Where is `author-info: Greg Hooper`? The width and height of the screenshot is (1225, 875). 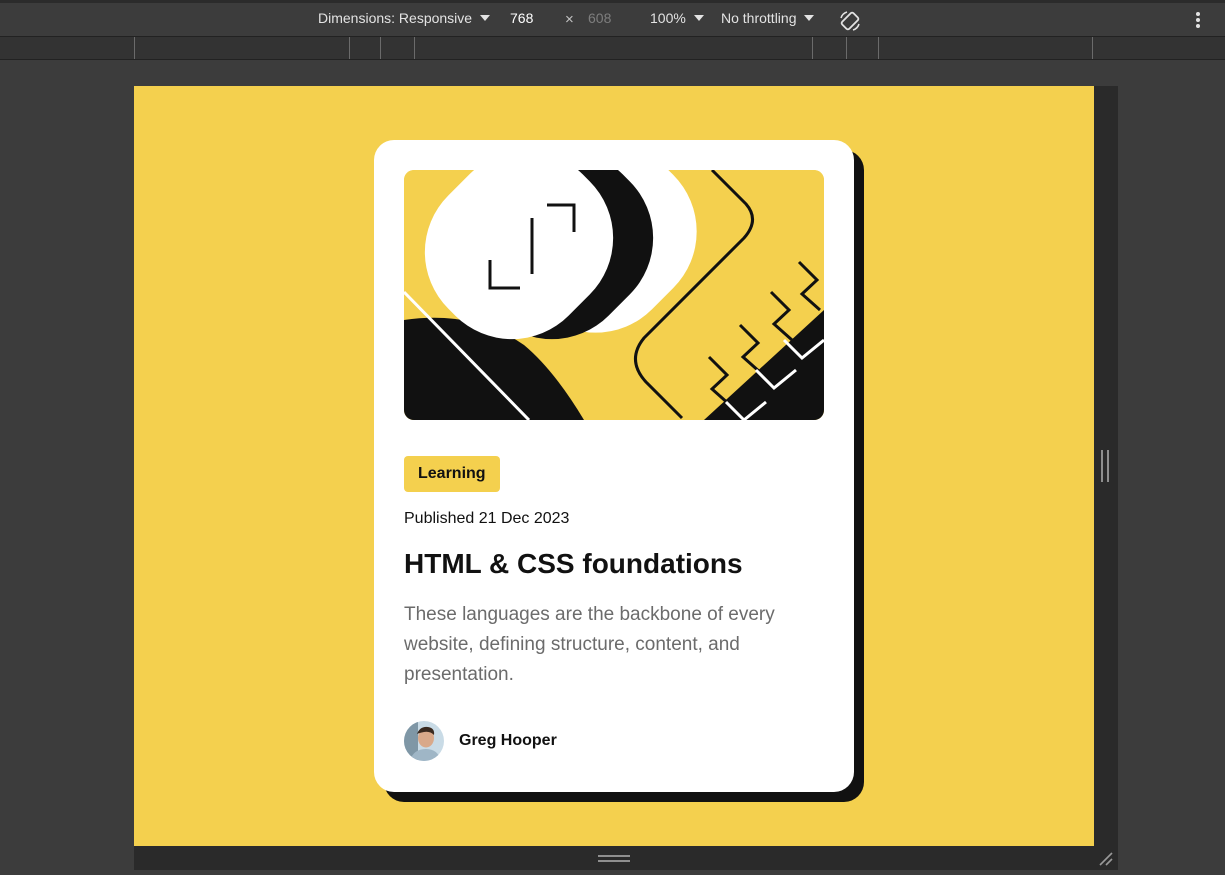 author-info: Greg Hooper is located at coordinates (480, 741).